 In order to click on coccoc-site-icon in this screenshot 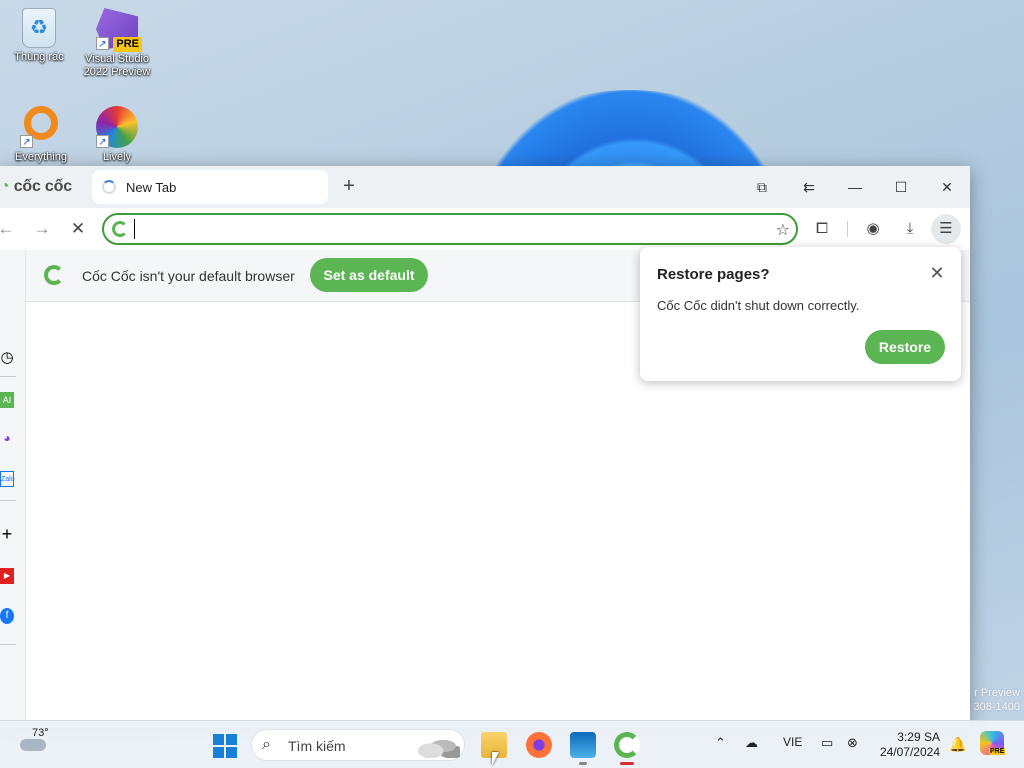, I will do `click(120, 229)`.